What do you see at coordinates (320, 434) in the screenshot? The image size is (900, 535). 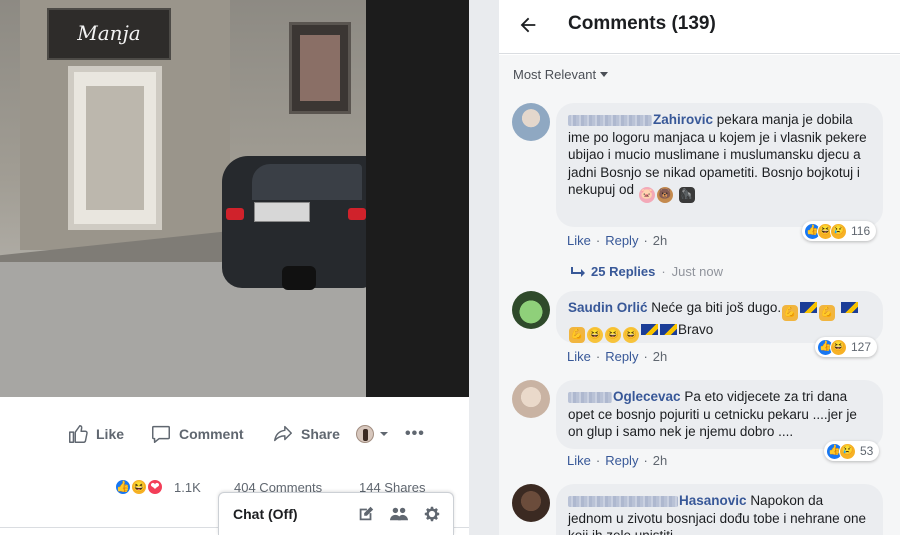 I see `share-label: Share` at bounding box center [320, 434].